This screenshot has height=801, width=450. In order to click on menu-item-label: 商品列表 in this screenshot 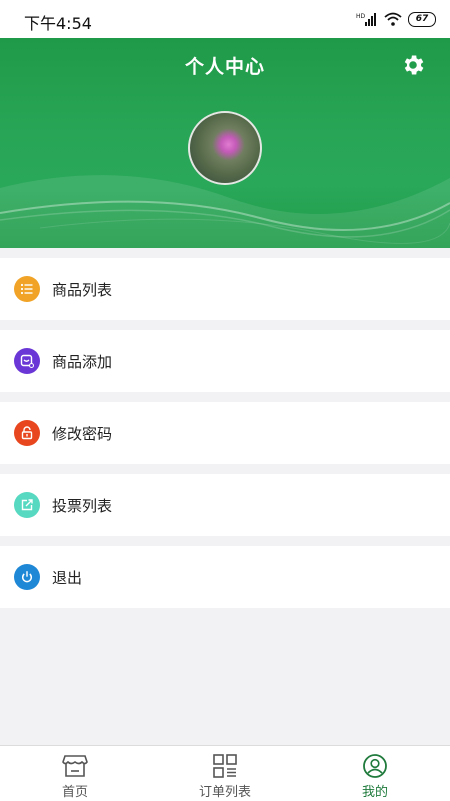, I will do `click(82, 289)`.